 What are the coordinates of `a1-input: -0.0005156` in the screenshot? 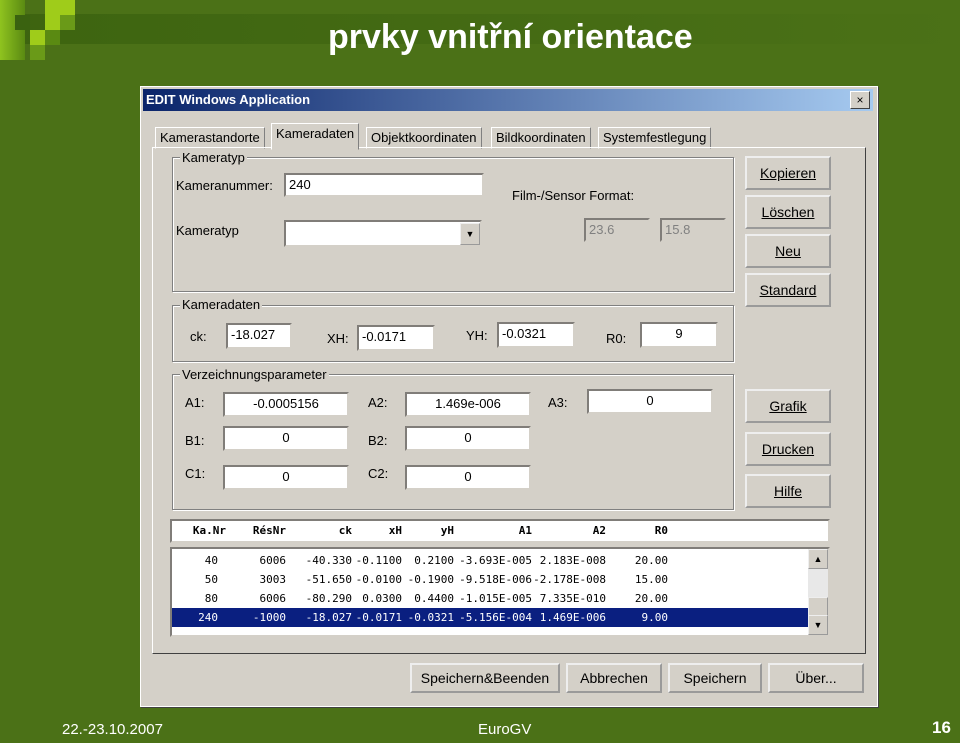 It's located at (286, 404).